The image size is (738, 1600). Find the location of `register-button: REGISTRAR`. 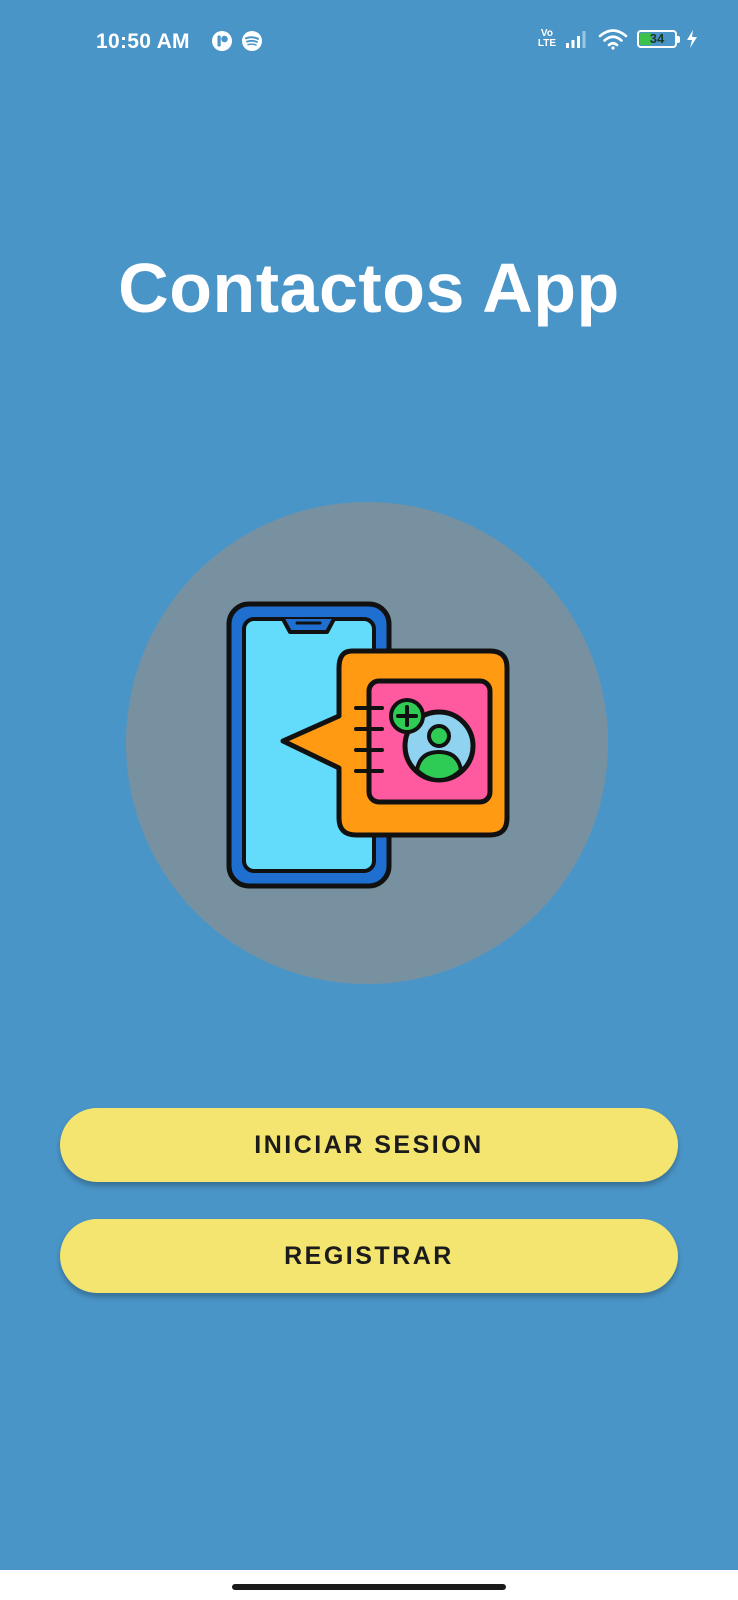

register-button: REGISTRAR is located at coordinates (369, 1256).